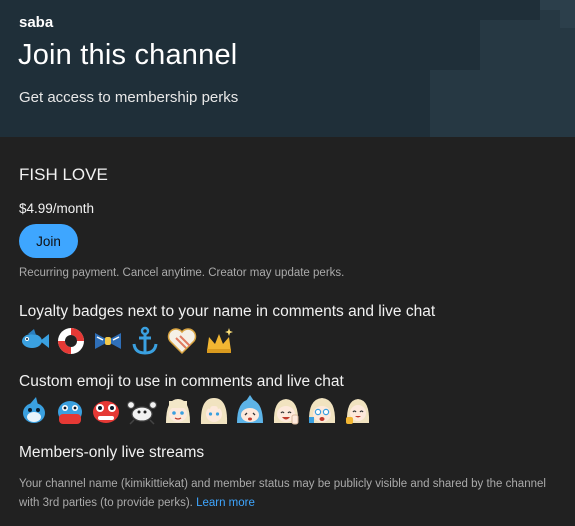 Image resolution: width=575 pixels, height=526 pixels. Describe the element at coordinates (112, 452) in the screenshot. I see `streams-heading: Members-only live streams` at that location.